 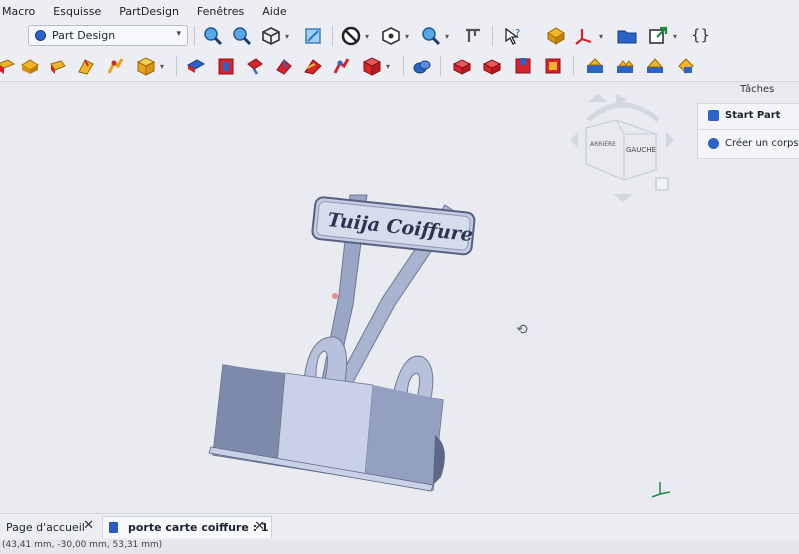 I want to click on navcube-mini-cube, so click(x=662, y=184).